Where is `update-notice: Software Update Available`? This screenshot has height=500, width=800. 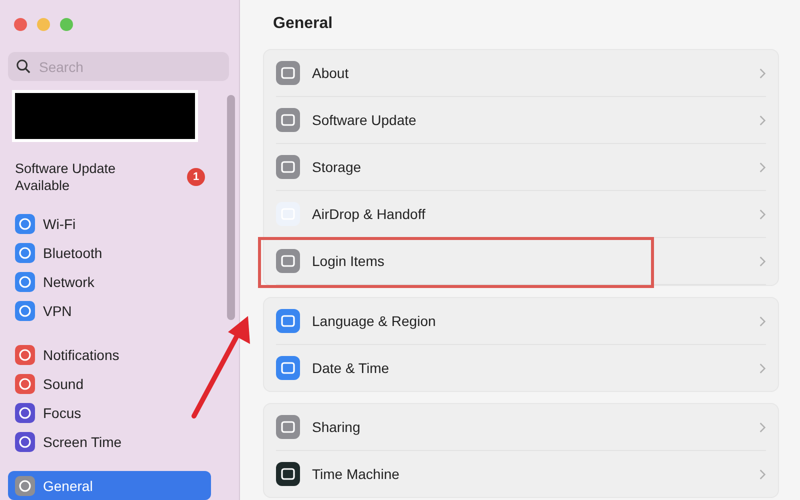
update-notice: Software Update Available is located at coordinates (85, 177).